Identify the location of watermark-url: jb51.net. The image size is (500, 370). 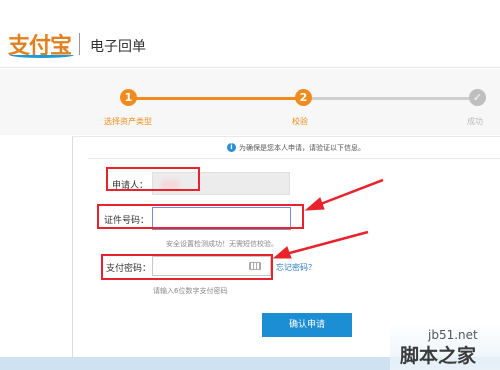
(453, 335).